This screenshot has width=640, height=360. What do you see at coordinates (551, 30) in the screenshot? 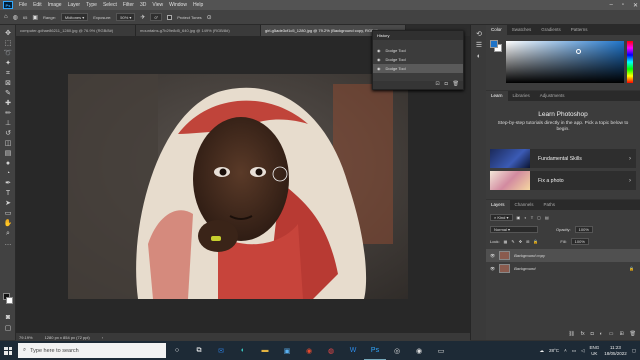
I see `tab-gradients: Gradients` at bounding box center [551, 30].